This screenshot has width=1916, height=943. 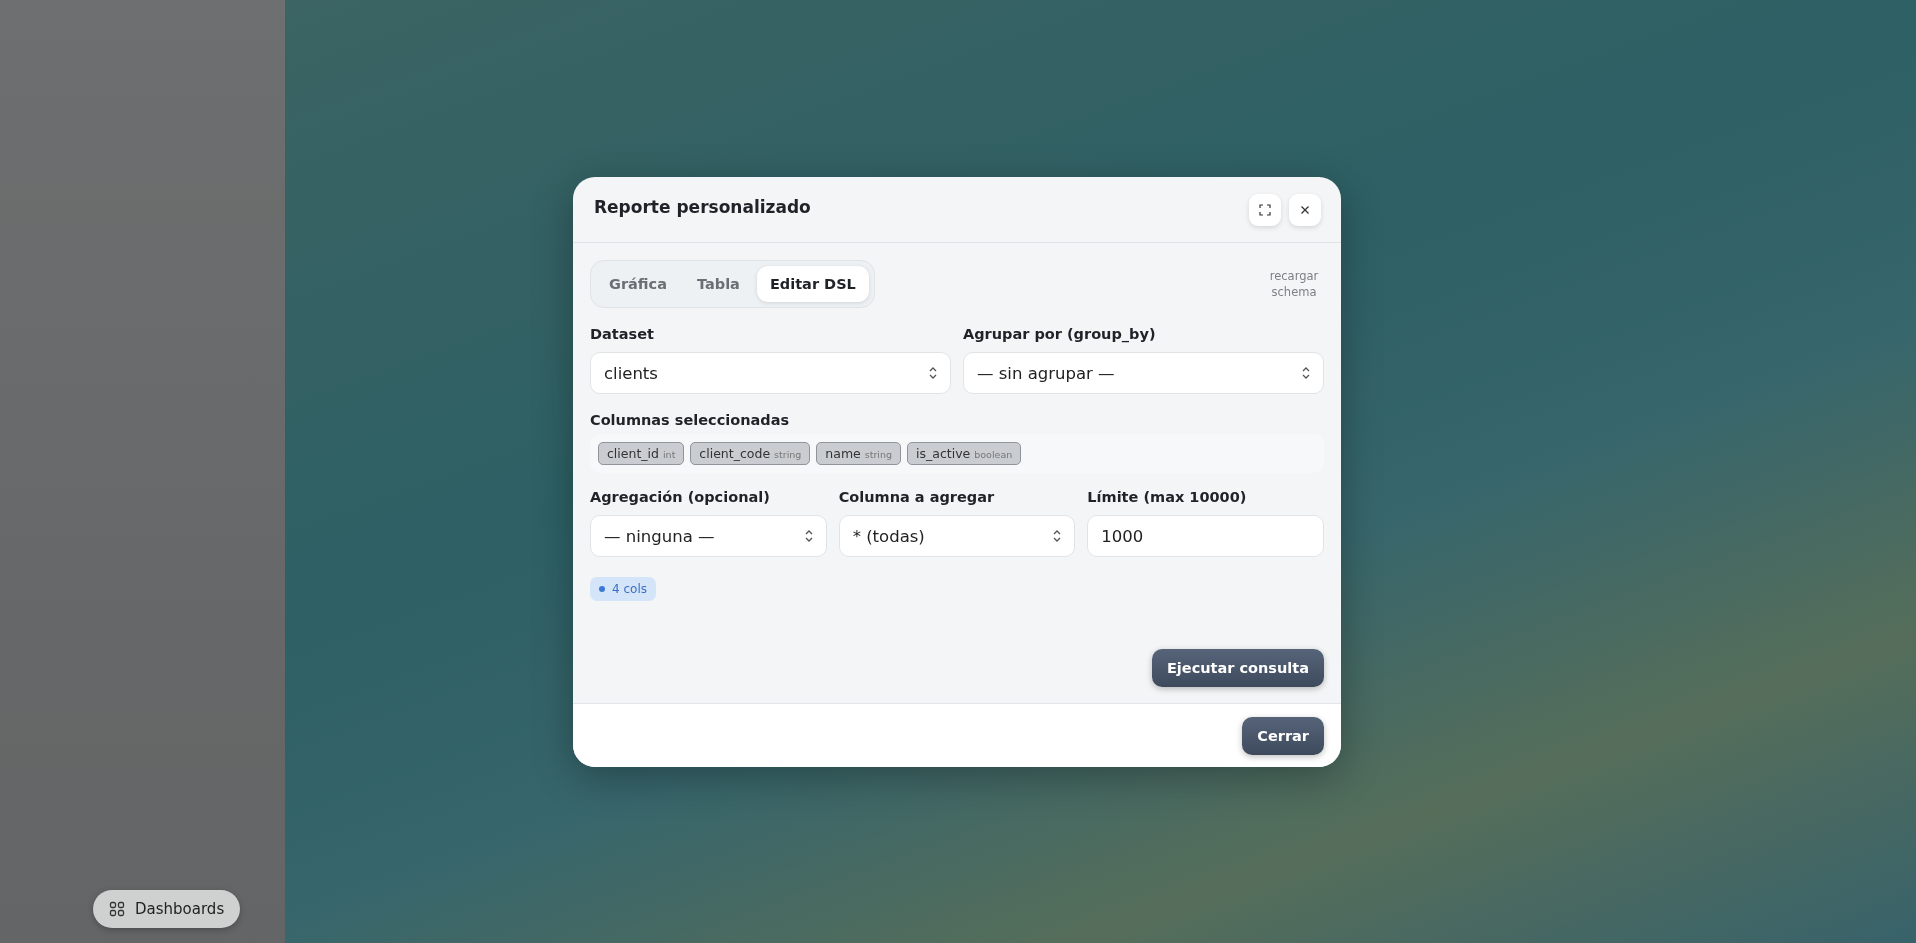 What do you see at coordinates (1059, 334) in the screenshot?
I see `field-label: Agrupar por (group_by)` at bounding box center [1059, 334].